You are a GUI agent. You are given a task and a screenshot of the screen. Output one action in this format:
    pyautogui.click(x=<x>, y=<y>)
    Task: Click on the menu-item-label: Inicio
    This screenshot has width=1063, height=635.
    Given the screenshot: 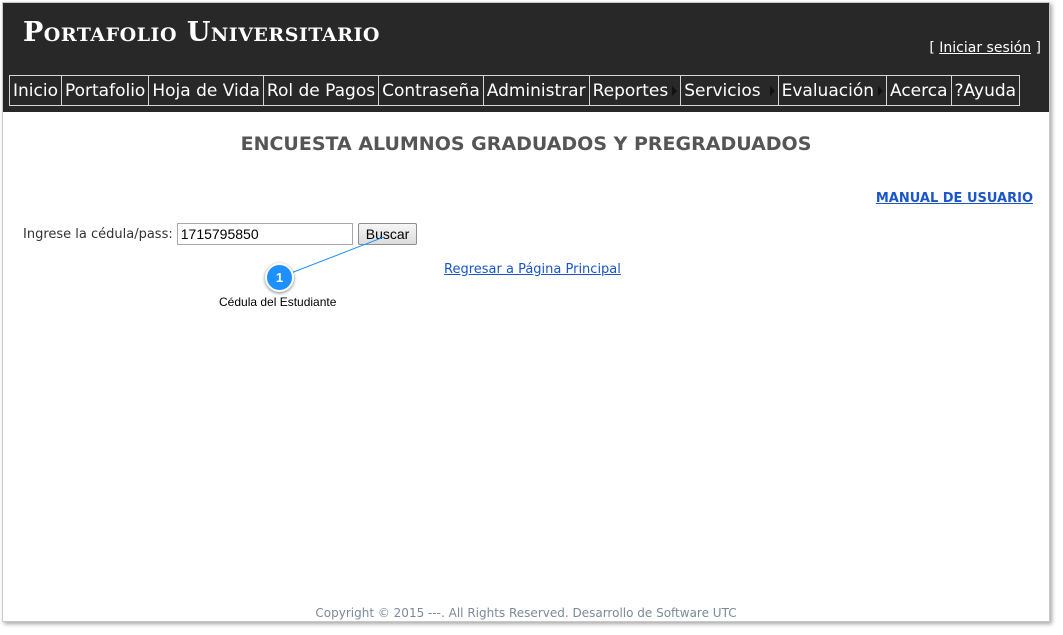 What is the action you would take?
    pyautogui.click(x=35, y=90)
    